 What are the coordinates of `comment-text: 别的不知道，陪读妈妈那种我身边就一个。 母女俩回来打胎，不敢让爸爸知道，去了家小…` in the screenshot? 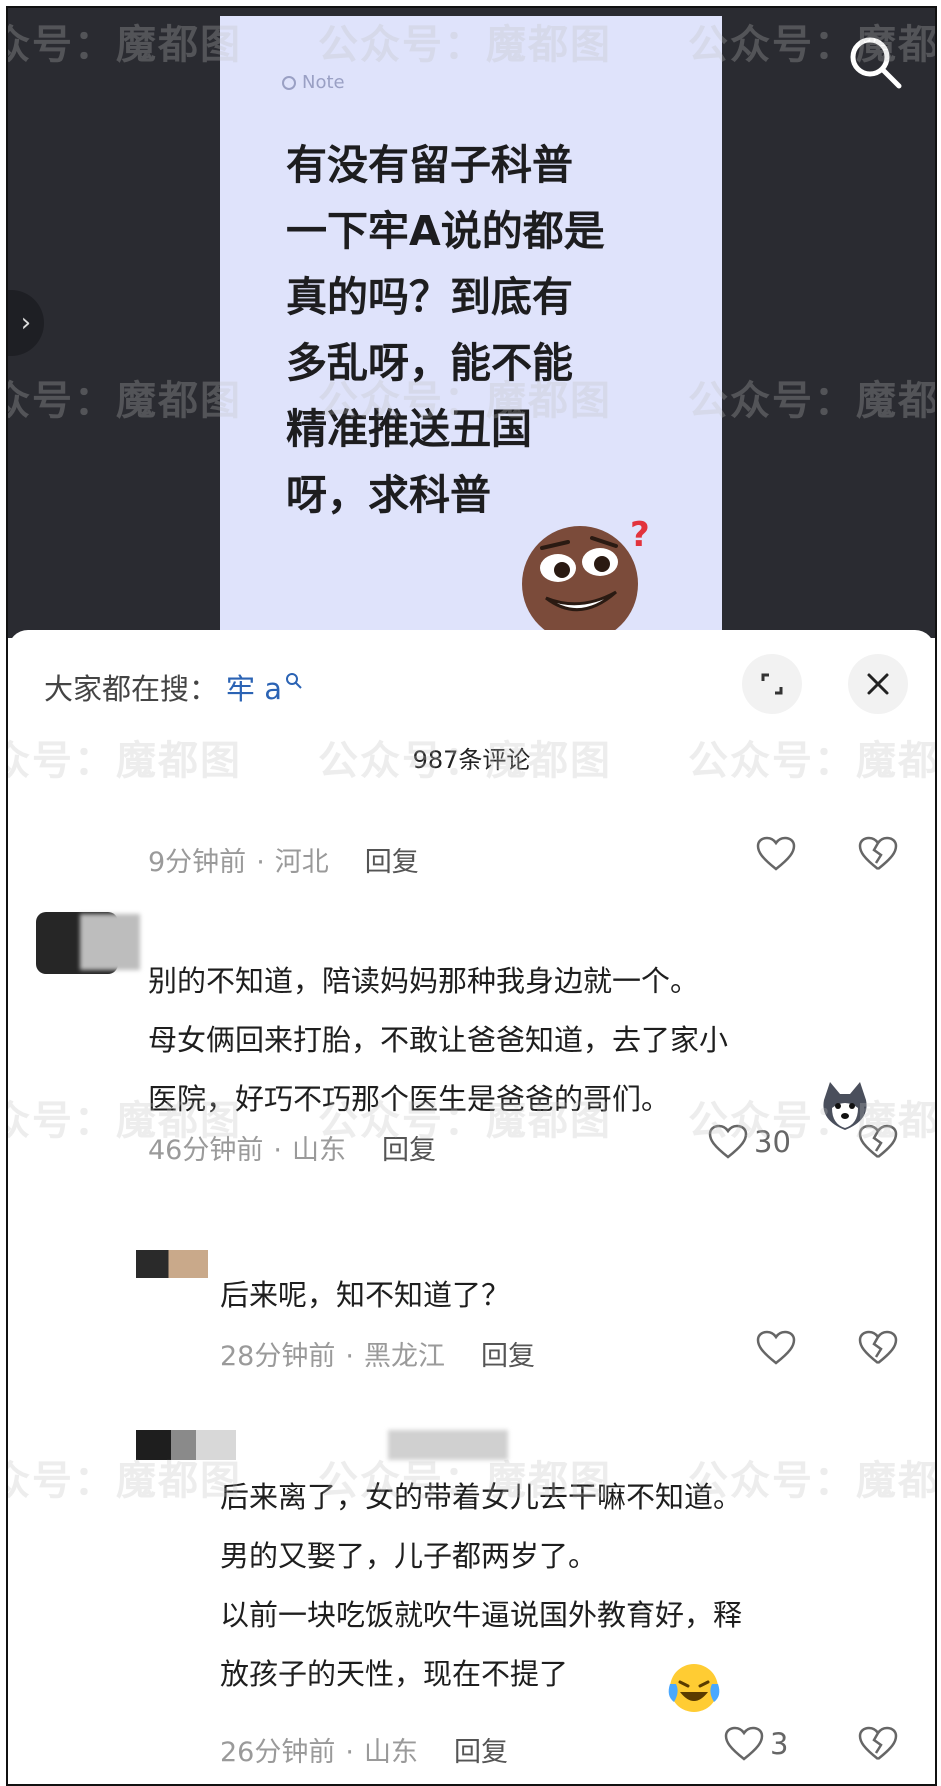 It's located at (438, 1040).